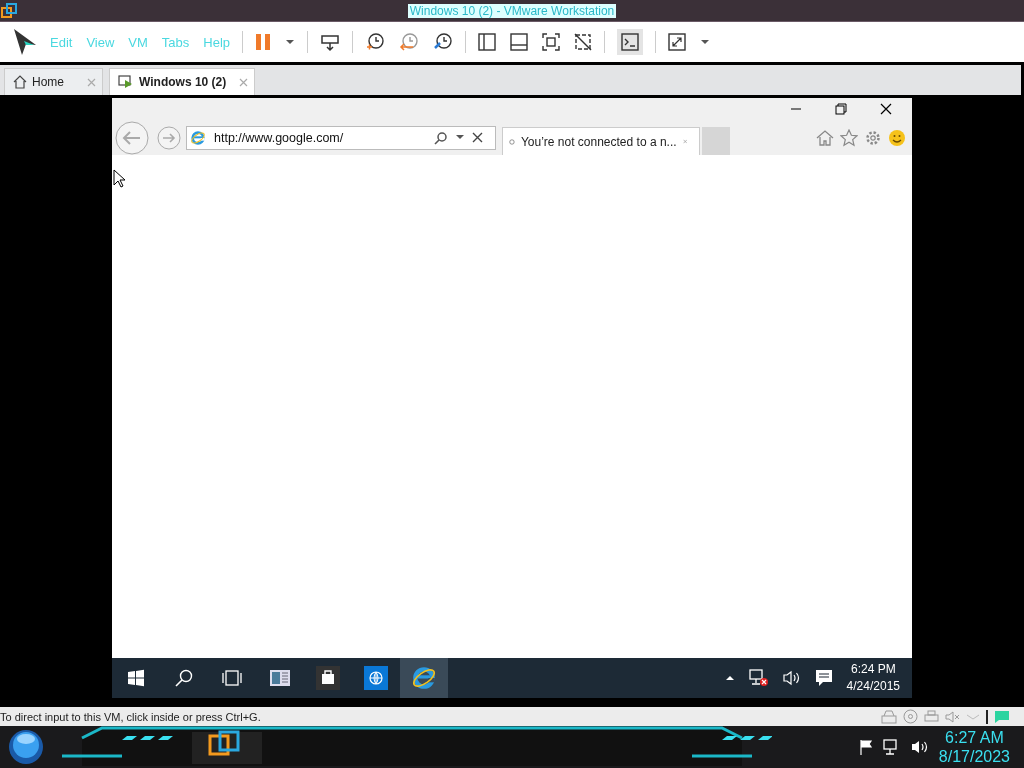 This screenshot has width=1024, height=768. What do you see at coordinates (758, 678) in the screenshot?
I see `network-error-icon` at bounding box center [758, 678].